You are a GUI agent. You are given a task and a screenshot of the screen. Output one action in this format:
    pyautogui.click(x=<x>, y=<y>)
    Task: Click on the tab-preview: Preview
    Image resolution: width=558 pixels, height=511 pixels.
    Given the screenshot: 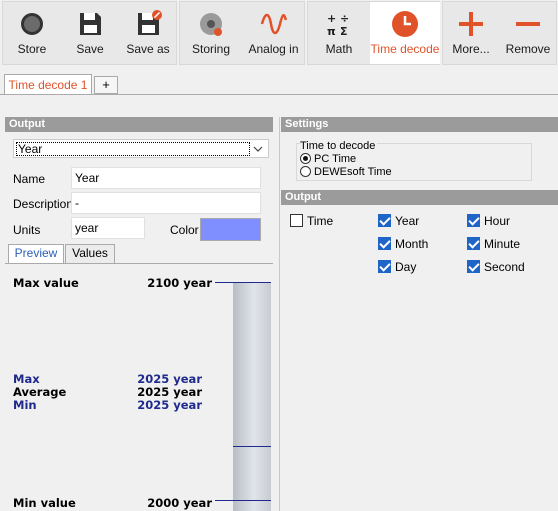 What is the action you would take?
    pyautogui.click(x=36, y=253)
    